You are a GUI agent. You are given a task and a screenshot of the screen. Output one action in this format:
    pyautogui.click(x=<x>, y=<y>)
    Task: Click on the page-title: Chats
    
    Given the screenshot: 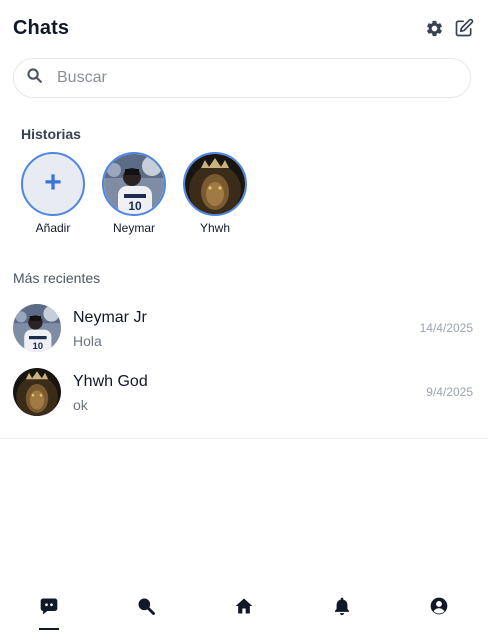 What is the action you would take?
    pyautogui.click(x=41, y=27)
    